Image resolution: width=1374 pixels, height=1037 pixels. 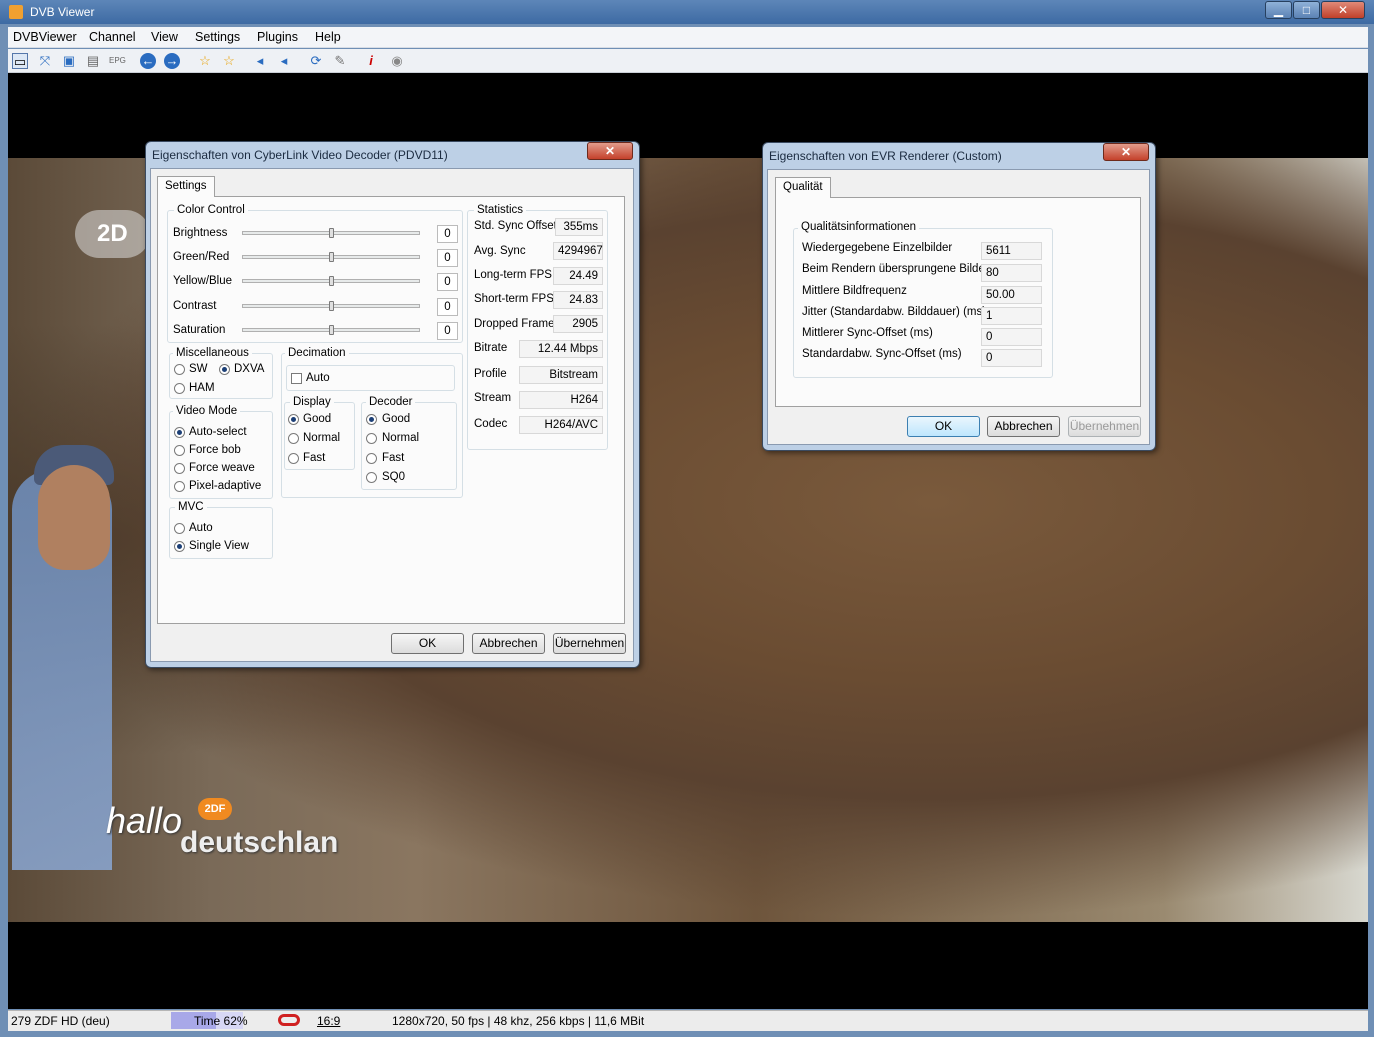 I want to click on display-fast-radio, so click(x=293, y=458).